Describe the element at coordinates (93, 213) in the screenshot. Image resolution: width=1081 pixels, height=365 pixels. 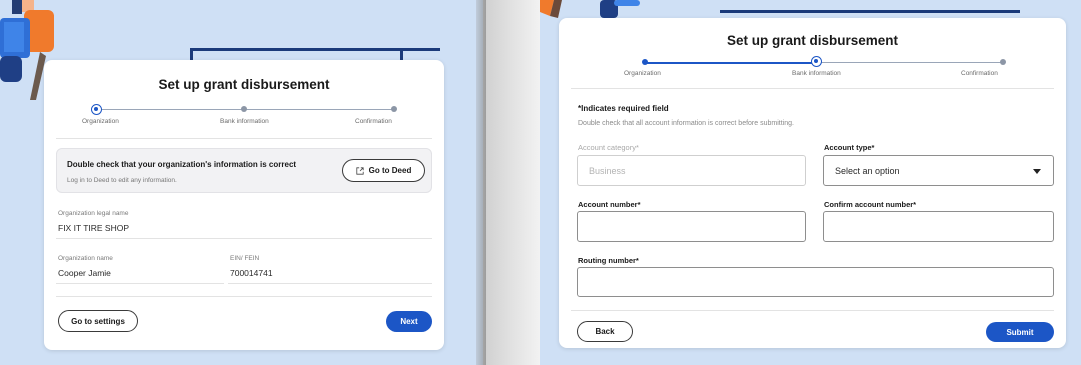
I see `legal-name-label: Organization legal name` at that location.